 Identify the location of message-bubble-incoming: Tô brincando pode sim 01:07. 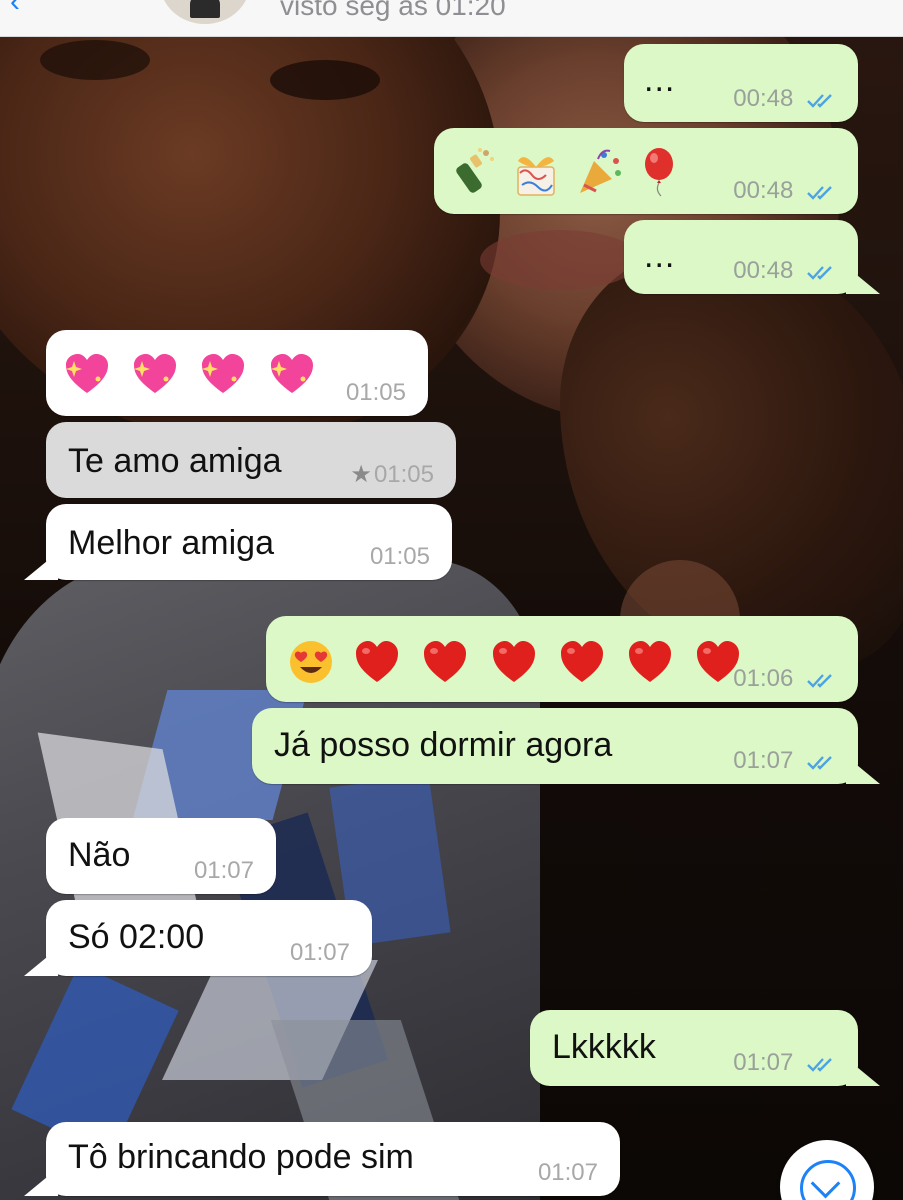
(333, 1159).